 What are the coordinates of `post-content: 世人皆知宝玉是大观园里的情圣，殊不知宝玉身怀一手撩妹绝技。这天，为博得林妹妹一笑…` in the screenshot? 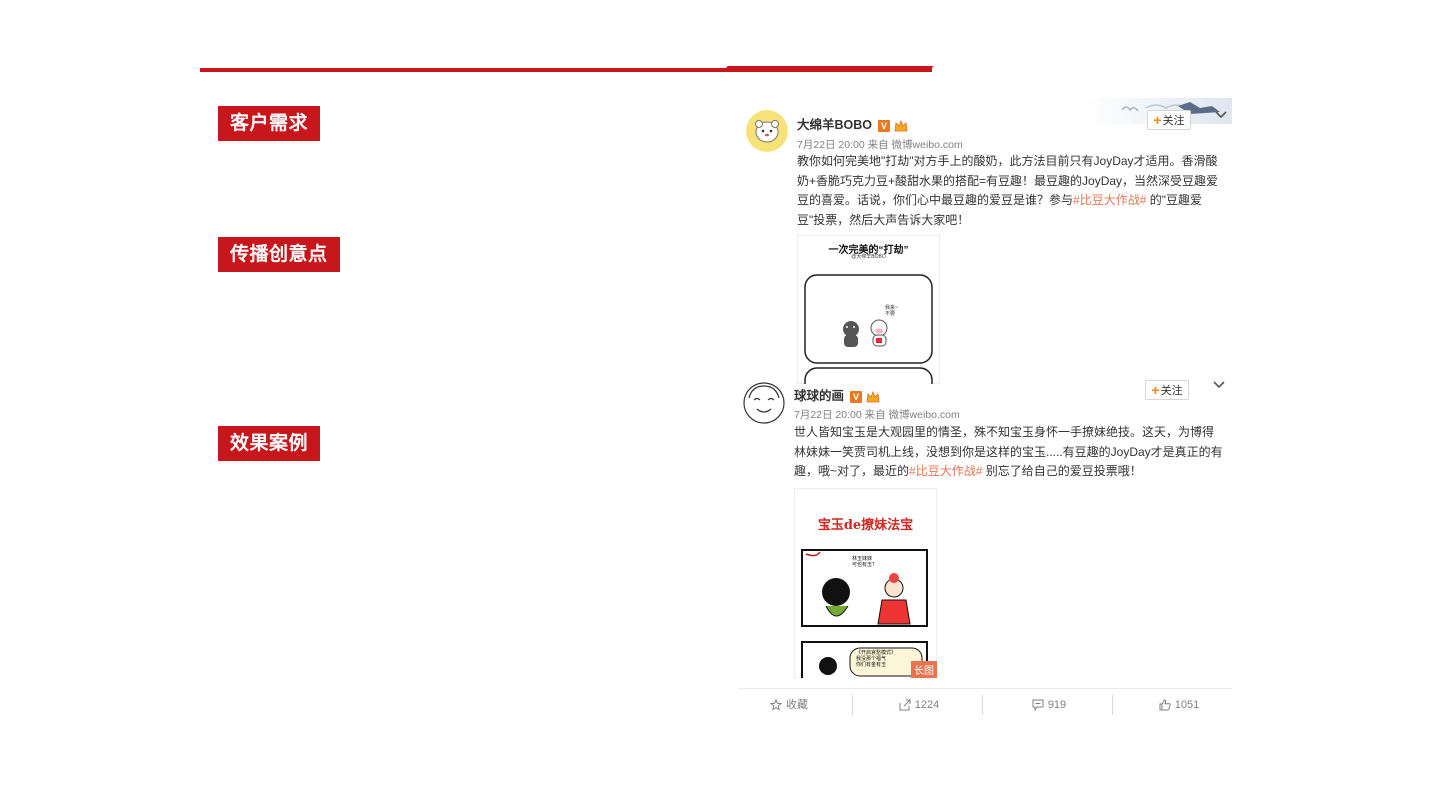 It's located at (1009, 452).